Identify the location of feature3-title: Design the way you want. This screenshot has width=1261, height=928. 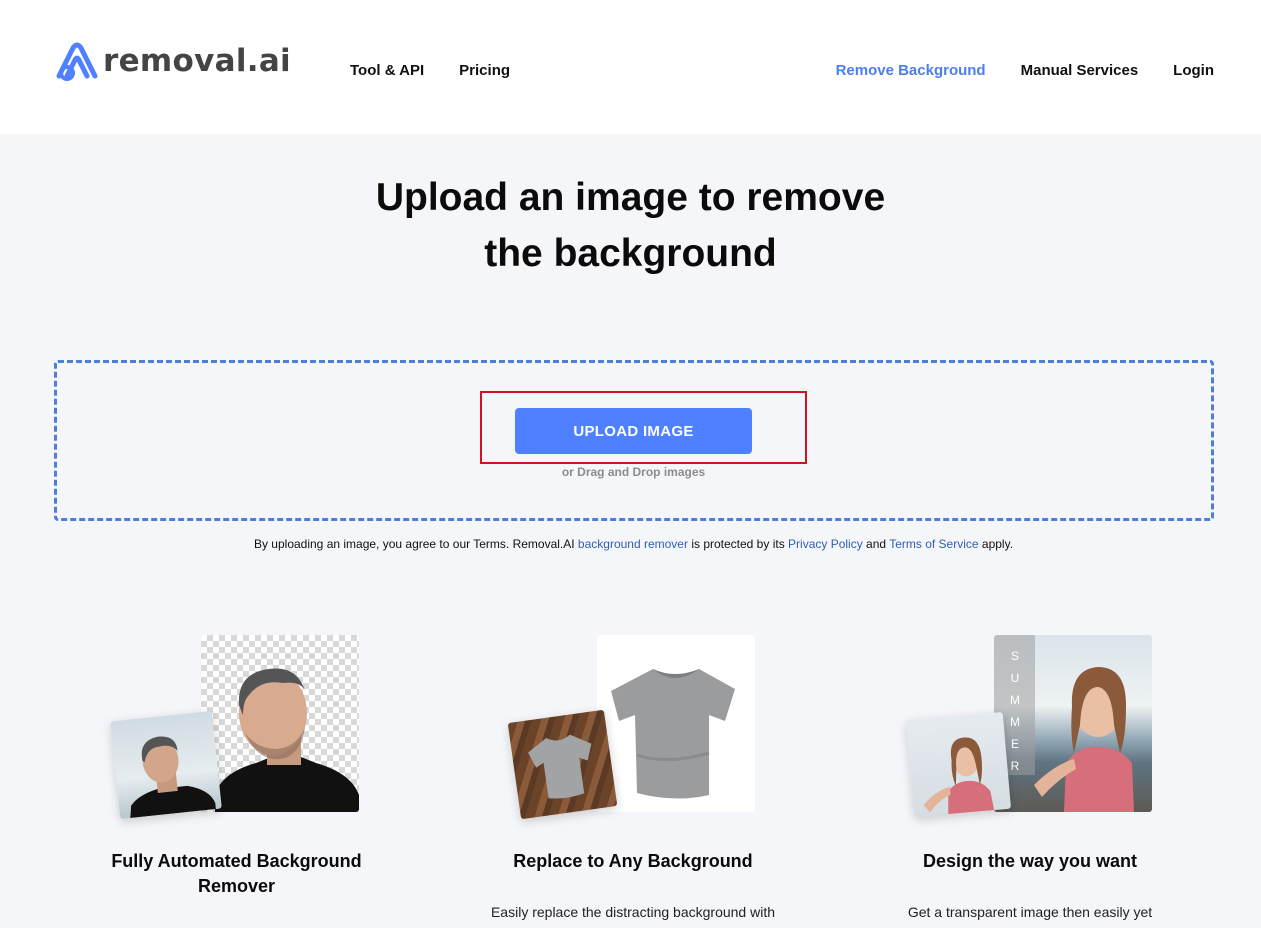
(1030, 861).